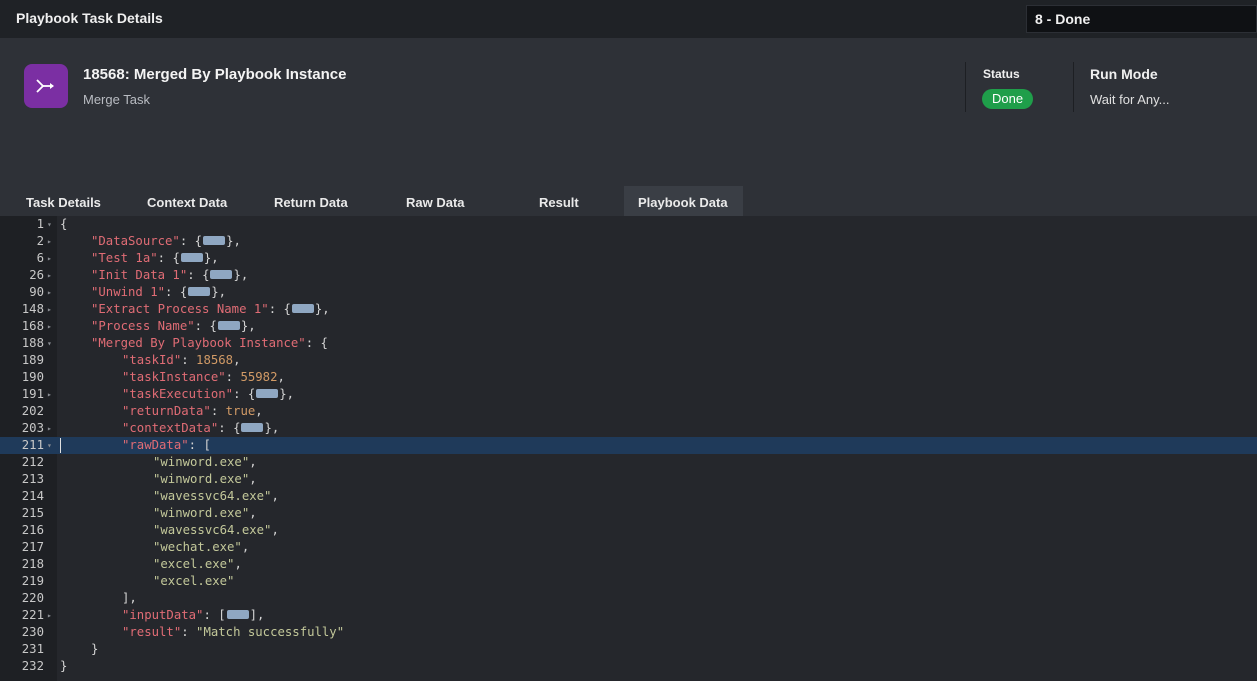 The height and width of the screenshot is (681, 1257). Describe the element at coordinates (628, 462) in the screenshot. I see `code-line: 212 "winword.exe",` at that location.